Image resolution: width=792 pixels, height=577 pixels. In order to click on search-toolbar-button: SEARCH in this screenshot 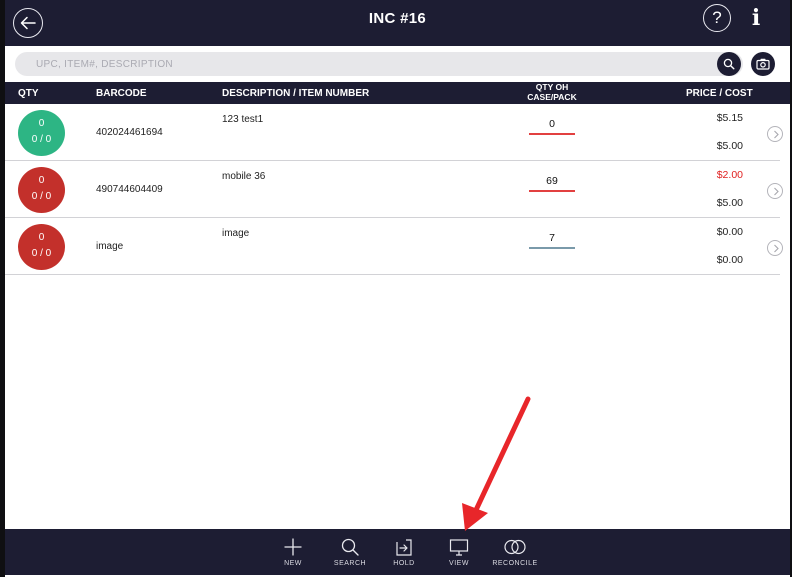, I will do `click(350, 552)`.